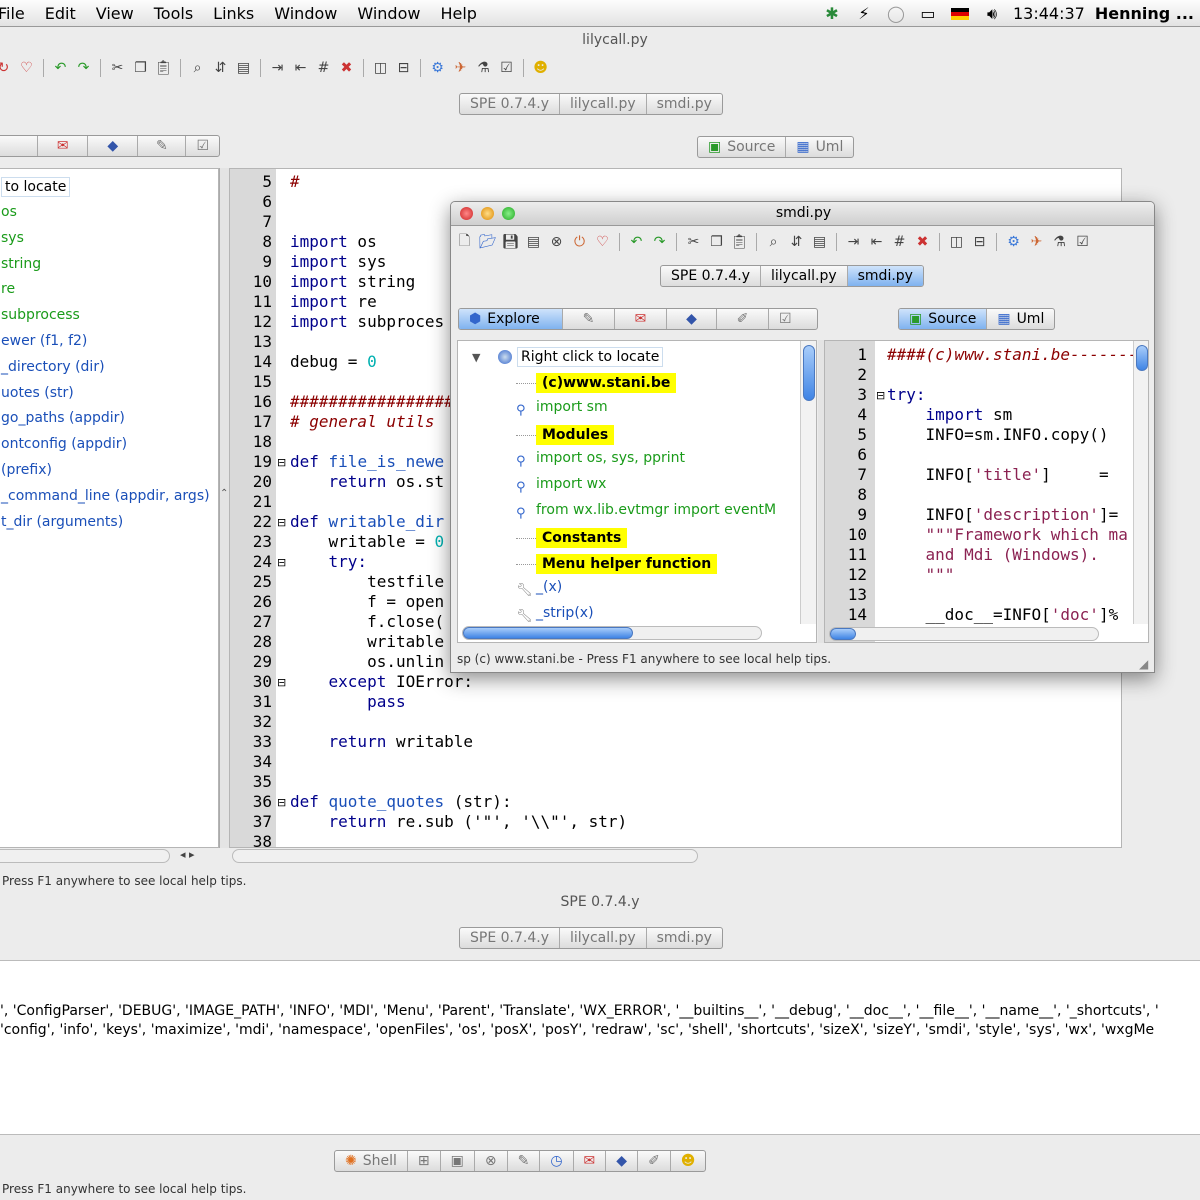  Describe the element at coordinates (36, 187) in the screenshot. I see `tree-root-label: to locate` at that location.